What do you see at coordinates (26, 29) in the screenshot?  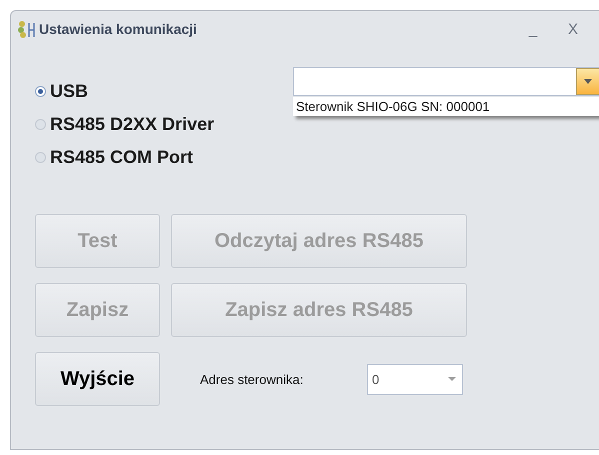 I see `logo-icon` at bounding box center [26, 29].